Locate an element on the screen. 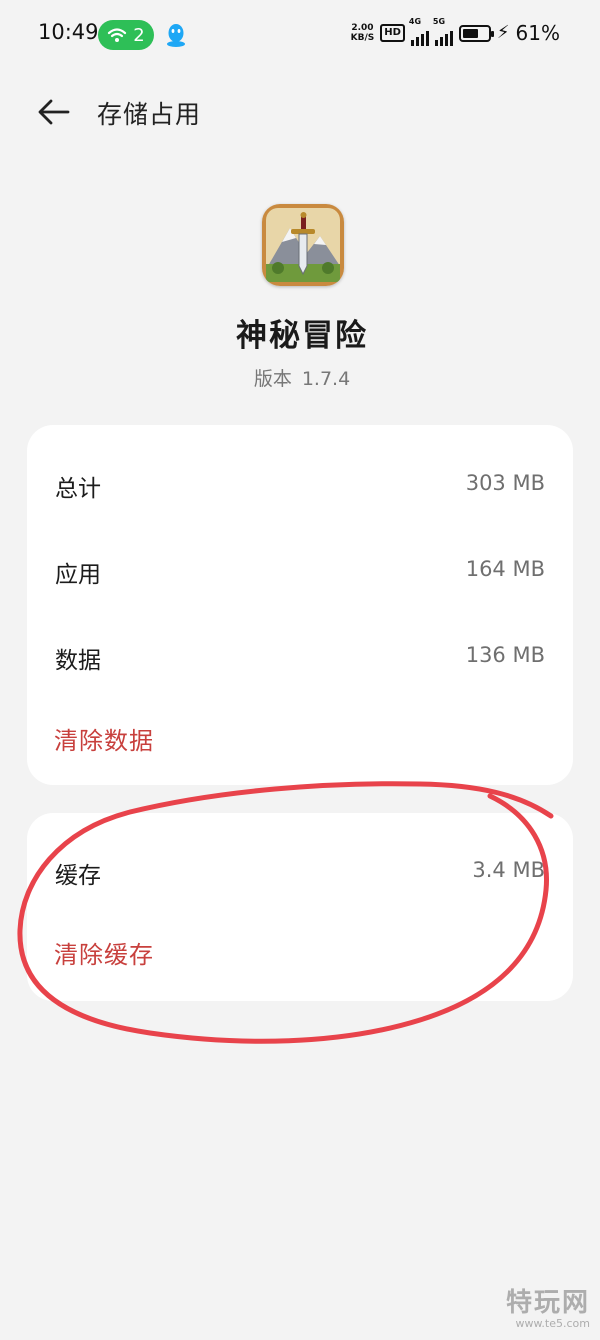  data-size-label: 数据 is located at coordinates (78, 661).